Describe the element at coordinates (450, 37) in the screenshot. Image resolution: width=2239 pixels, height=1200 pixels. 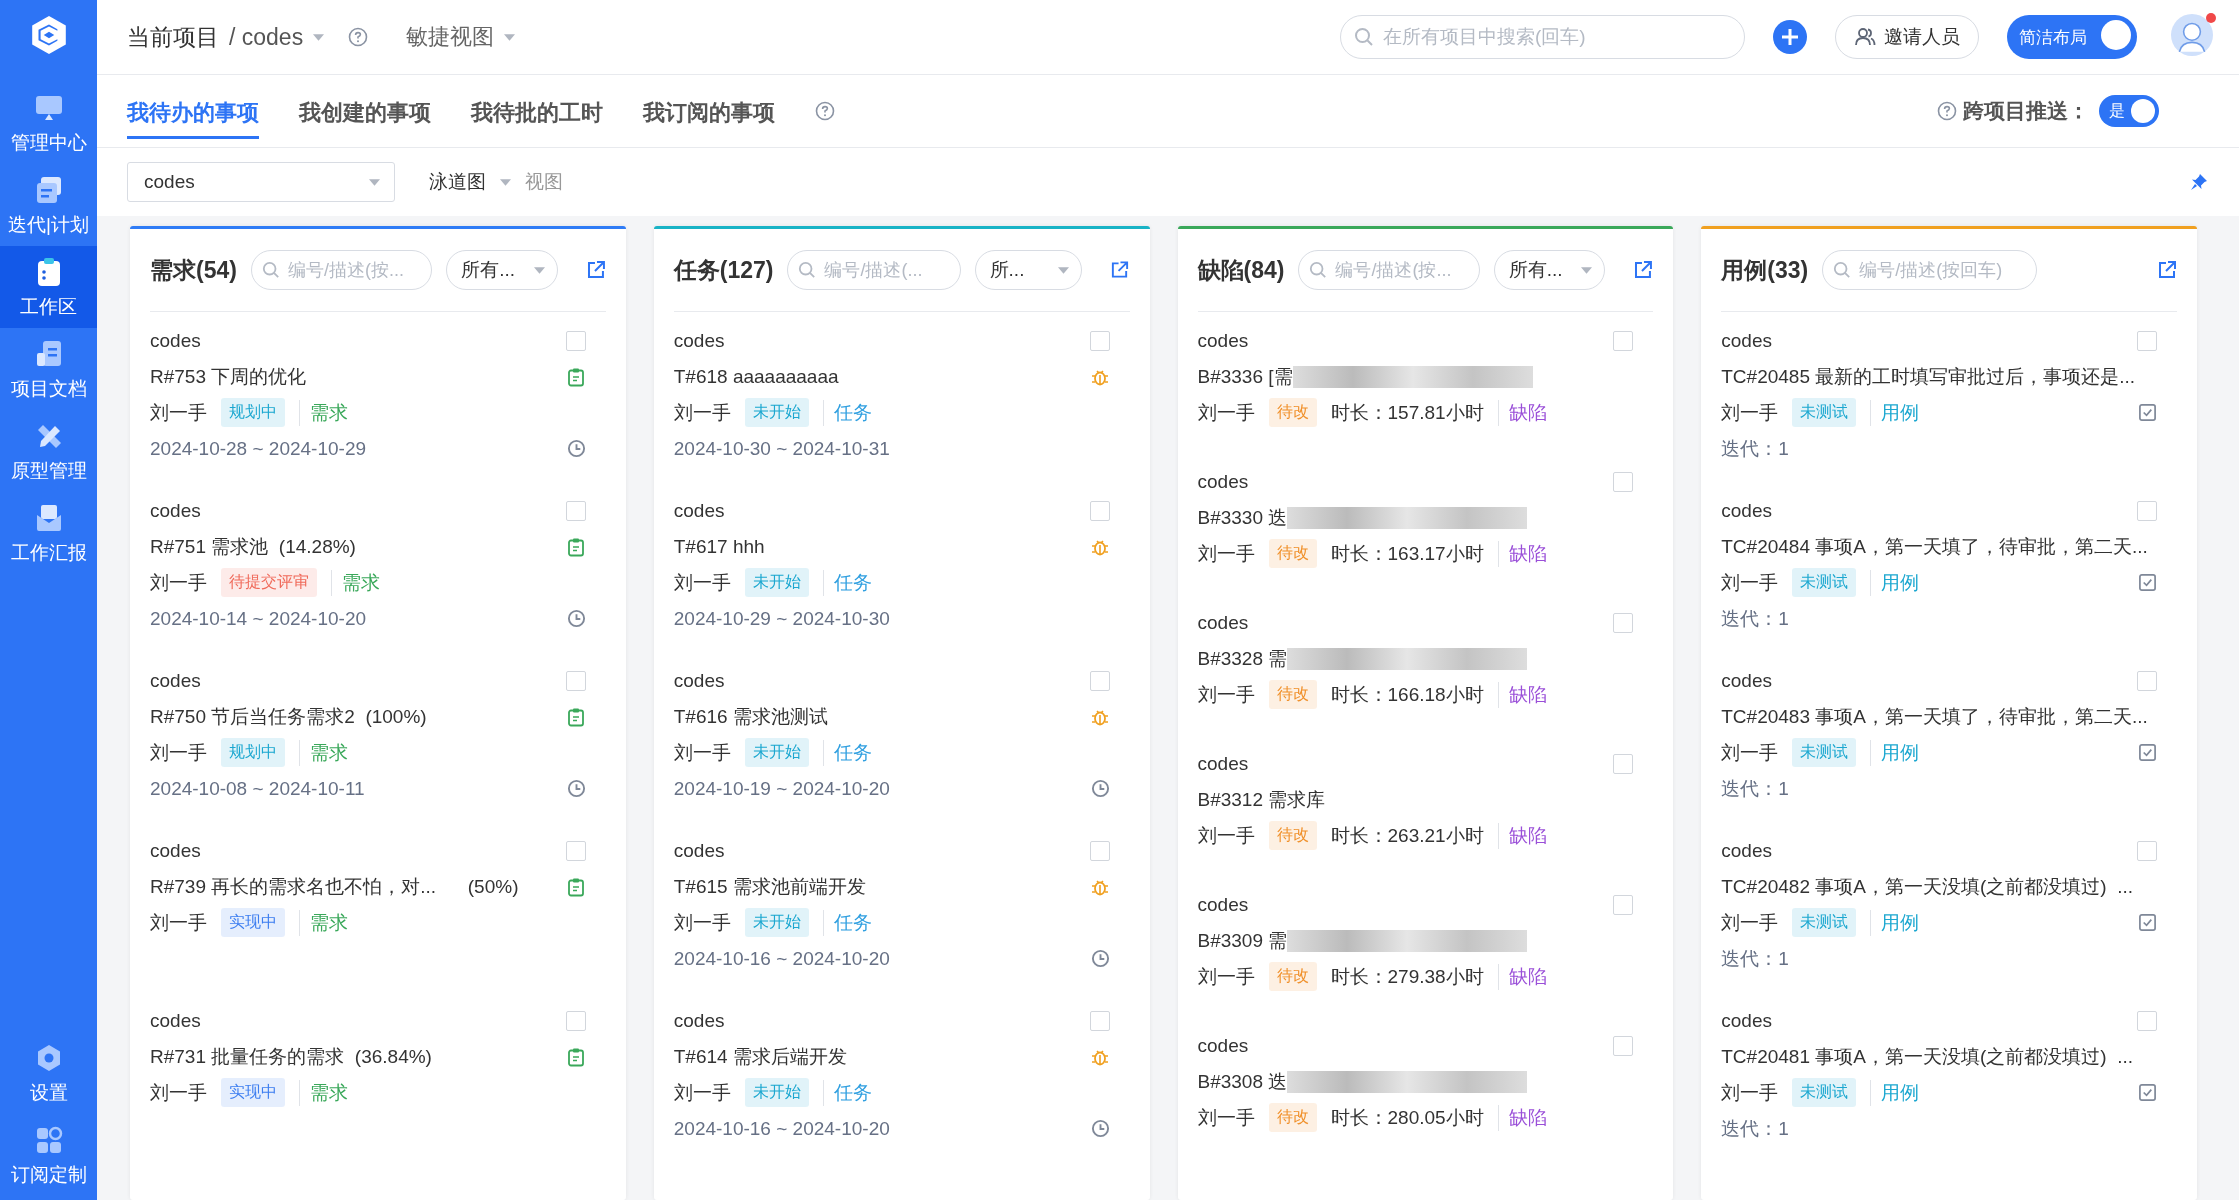
I see `view-selector: 敏捷视图` at that location.